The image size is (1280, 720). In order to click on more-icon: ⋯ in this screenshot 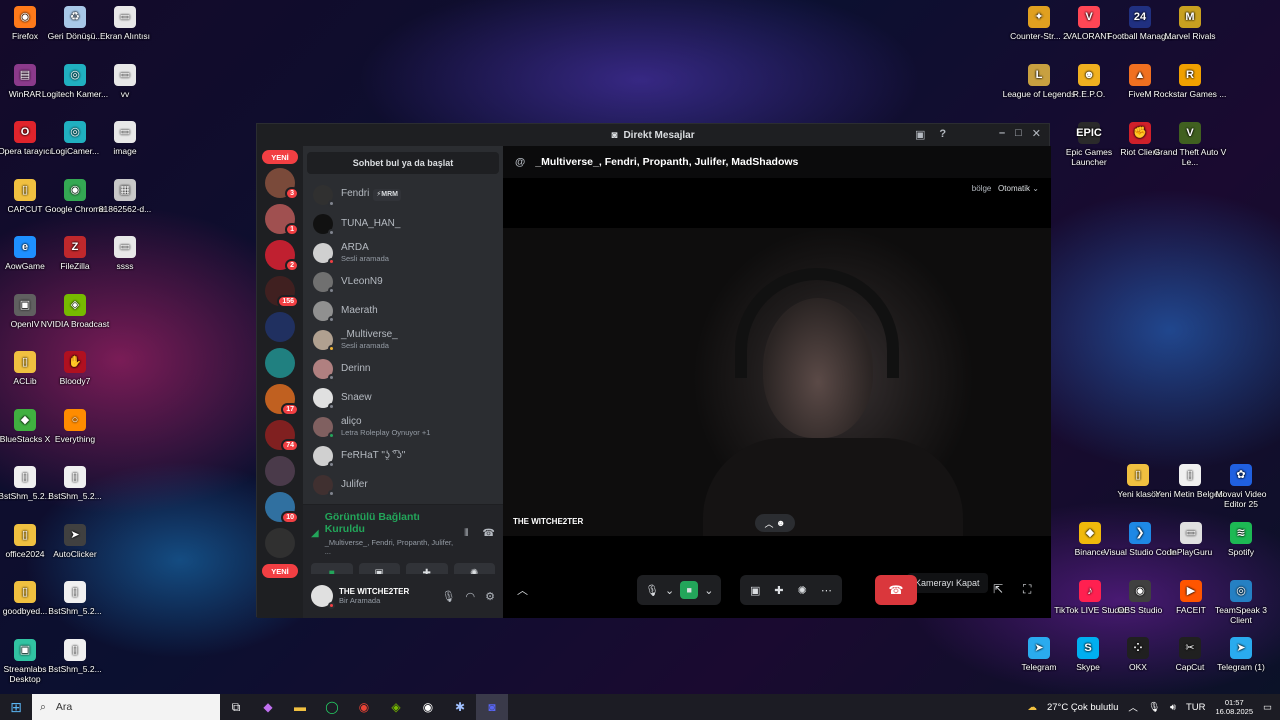, I will do `click(826, 590)`.